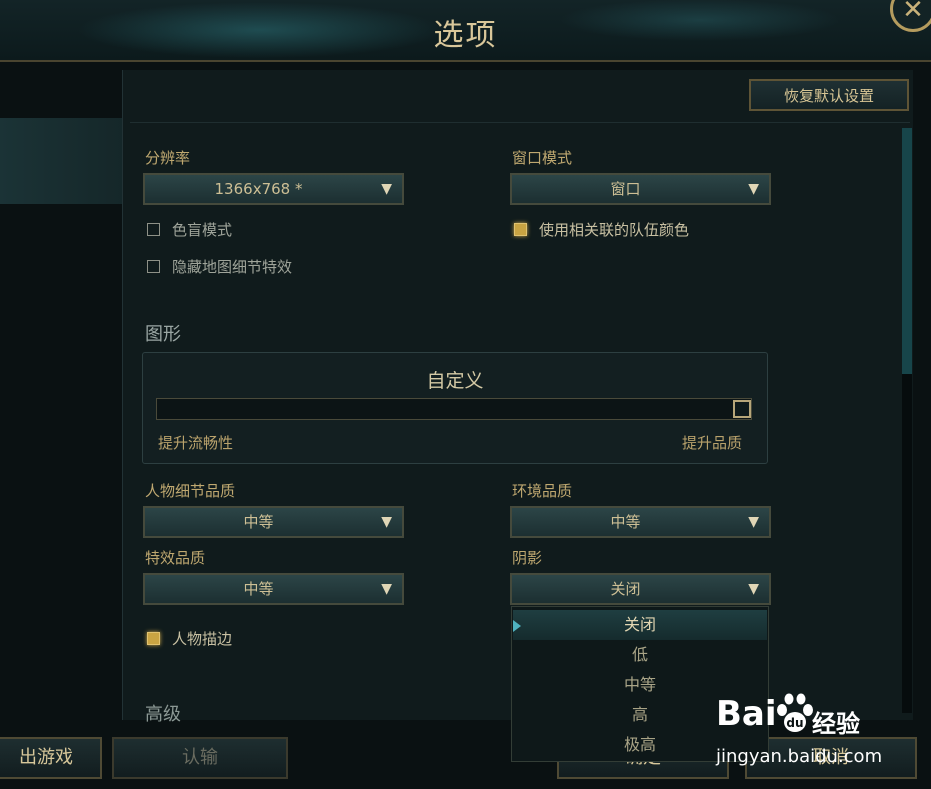  I want to click on environment-quality-value: 中等, so click(625, 522).